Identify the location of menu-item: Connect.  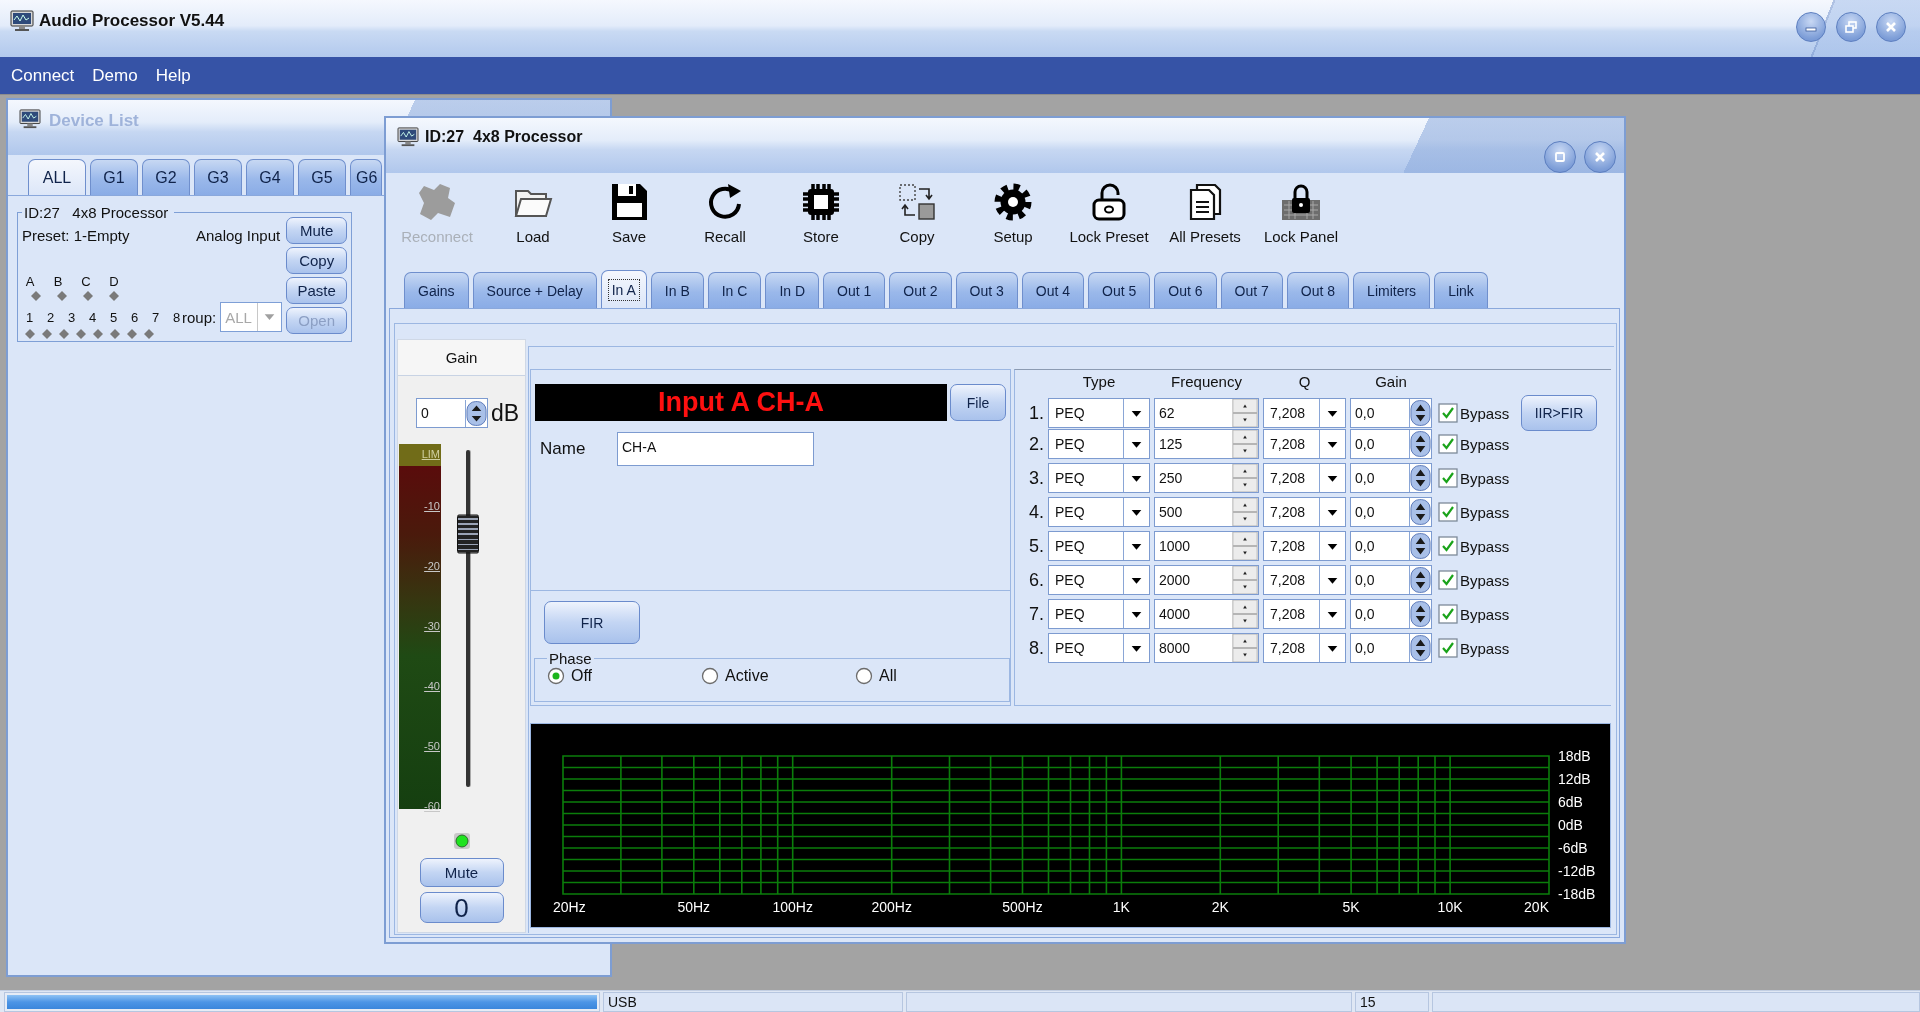
(43, 75).